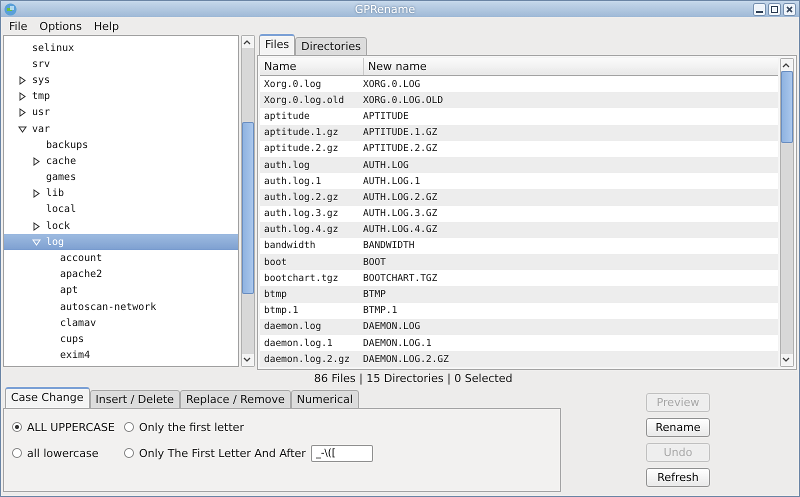 This screenshot has width=800, height=497. What do you see at coordinates (61, 210) in the screenshot?
I see `folder-name: local` at bounding box center [61, 210].